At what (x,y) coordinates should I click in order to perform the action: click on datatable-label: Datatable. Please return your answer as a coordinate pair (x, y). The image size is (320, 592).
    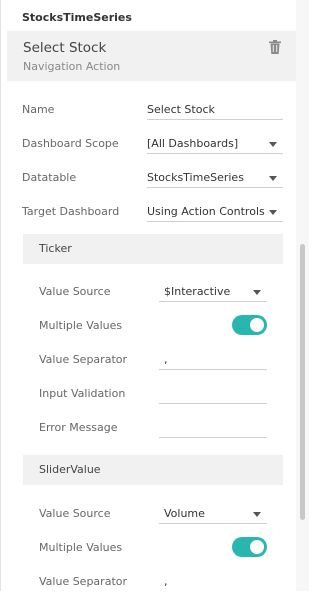
    Looking at the image, I should click on (49, 177).